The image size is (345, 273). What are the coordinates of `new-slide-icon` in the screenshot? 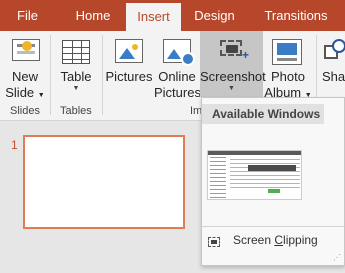 It's located at (26, 50).